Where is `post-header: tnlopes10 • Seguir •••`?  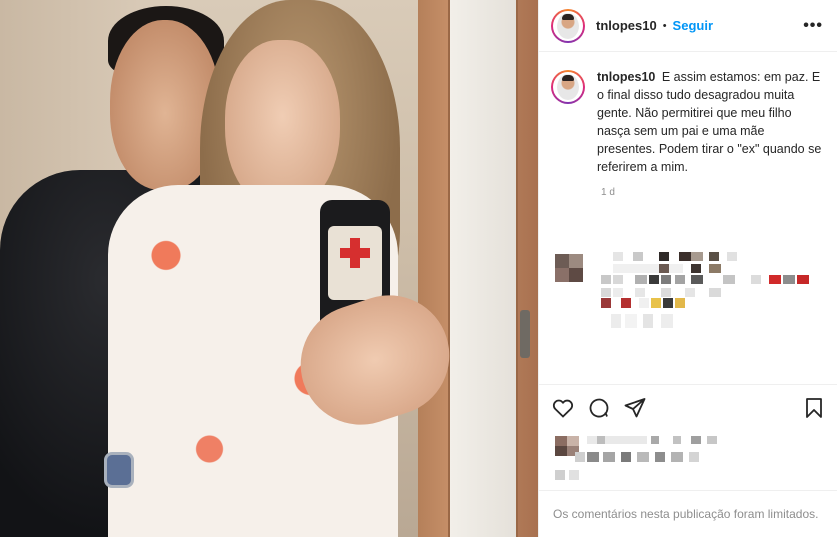
post-header: tnlopes10 • Seguir ••• is located at coordinates (688, 26).